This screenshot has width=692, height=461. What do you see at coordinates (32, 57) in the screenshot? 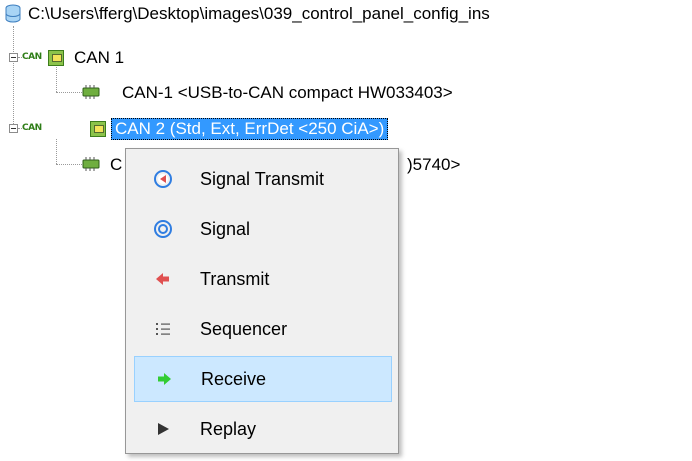
I see `can-logo-can1: CAN` at bounding box center [32, 57].